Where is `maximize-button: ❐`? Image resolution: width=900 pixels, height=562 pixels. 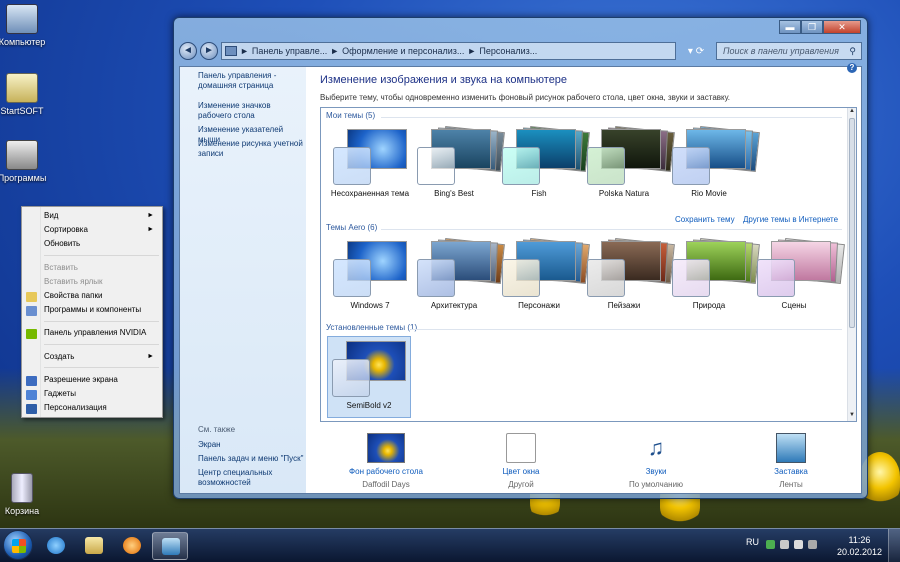 maximize-button: ❐ is located at coordinates (812, 27).